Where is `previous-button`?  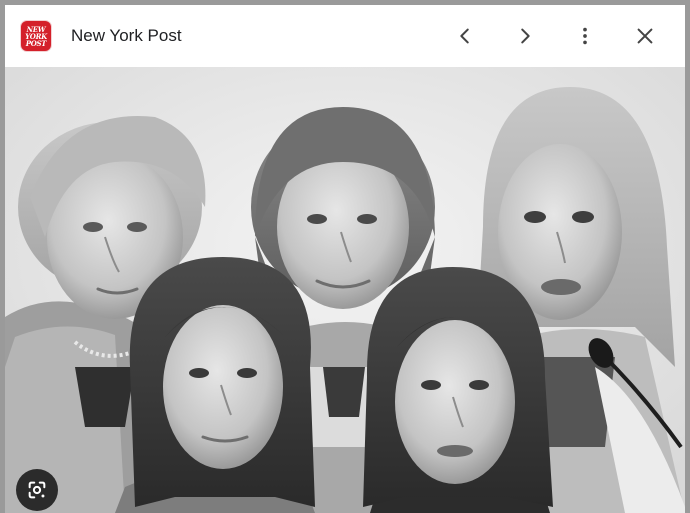 previous-button is located at coordinates (465, 36).